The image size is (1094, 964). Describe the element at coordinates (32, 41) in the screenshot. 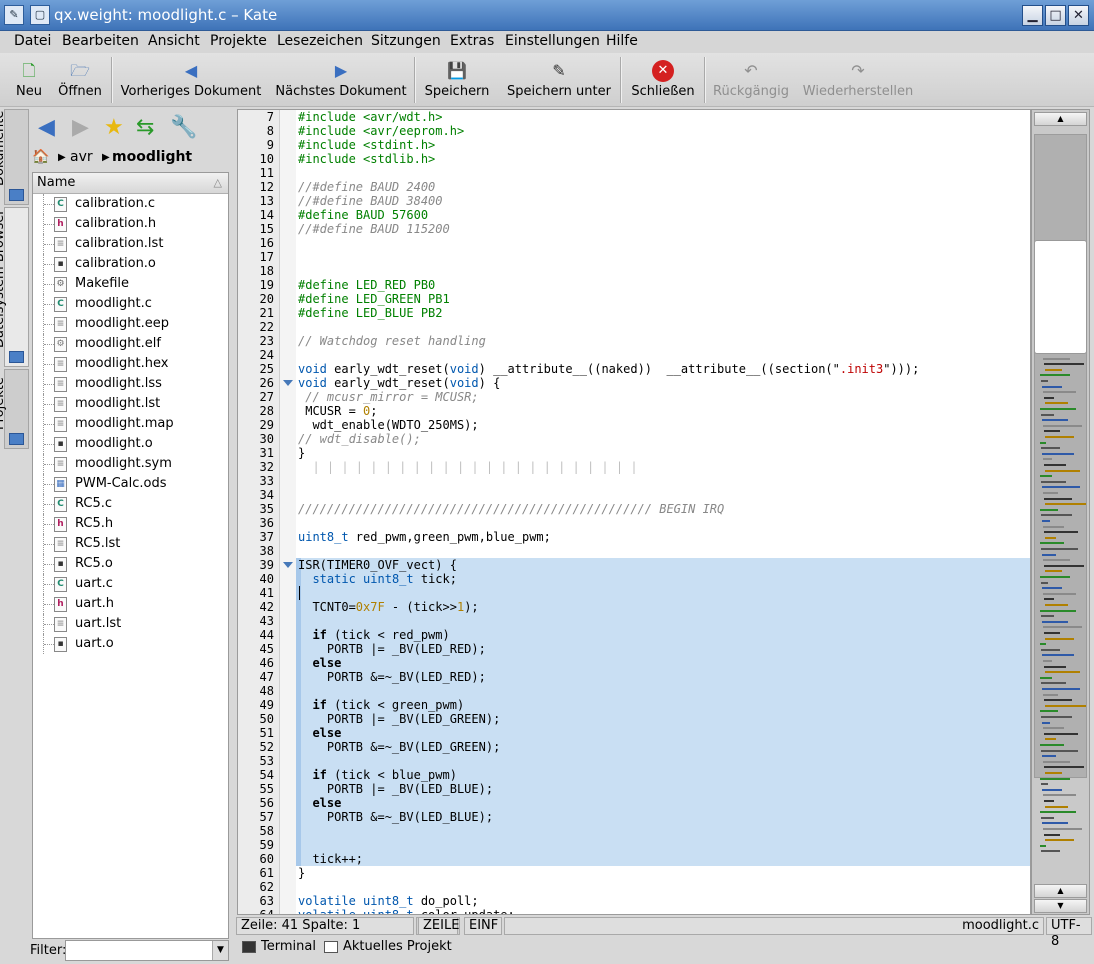

I see `menu-datei: Datei` at that location.